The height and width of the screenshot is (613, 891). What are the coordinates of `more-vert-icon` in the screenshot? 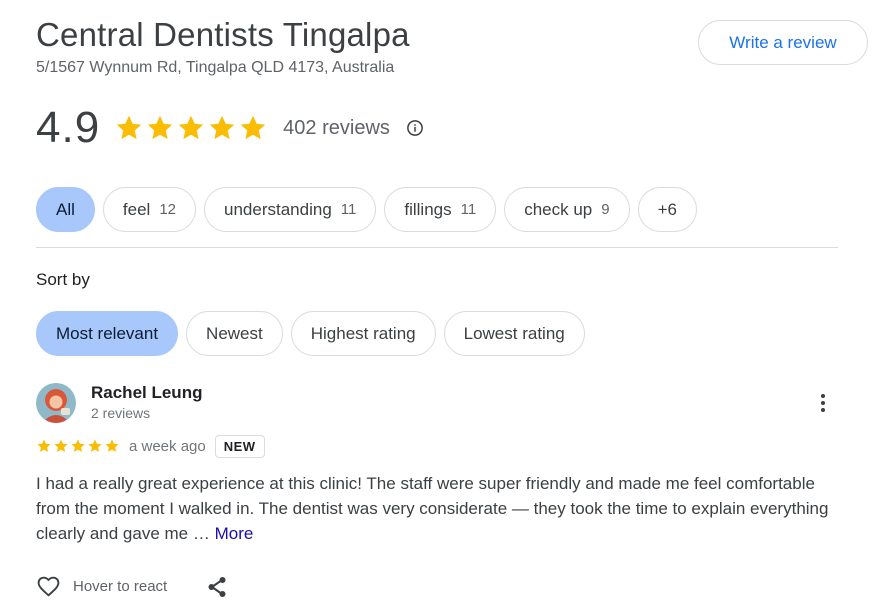 It's located at (823, 403).